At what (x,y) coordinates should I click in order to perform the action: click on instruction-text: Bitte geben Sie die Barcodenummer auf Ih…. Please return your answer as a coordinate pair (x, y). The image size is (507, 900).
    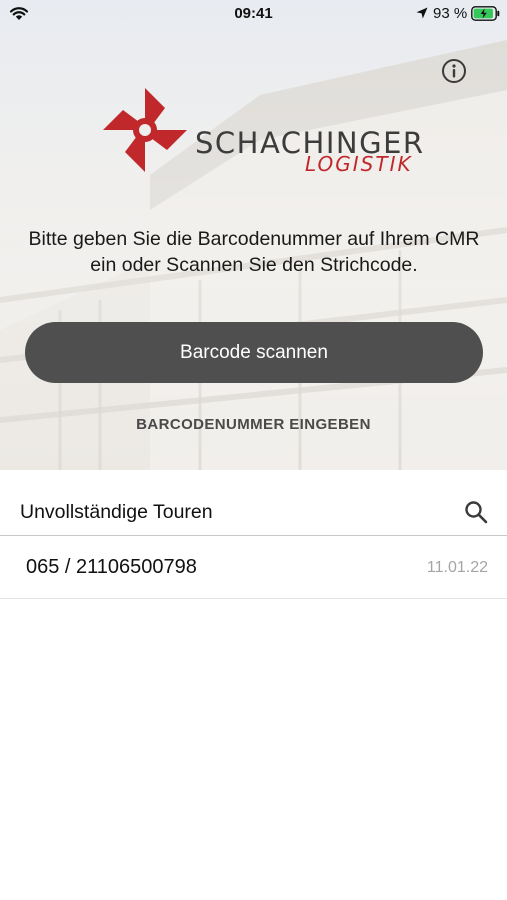
    Looking at the image, I should click on (254, 252).